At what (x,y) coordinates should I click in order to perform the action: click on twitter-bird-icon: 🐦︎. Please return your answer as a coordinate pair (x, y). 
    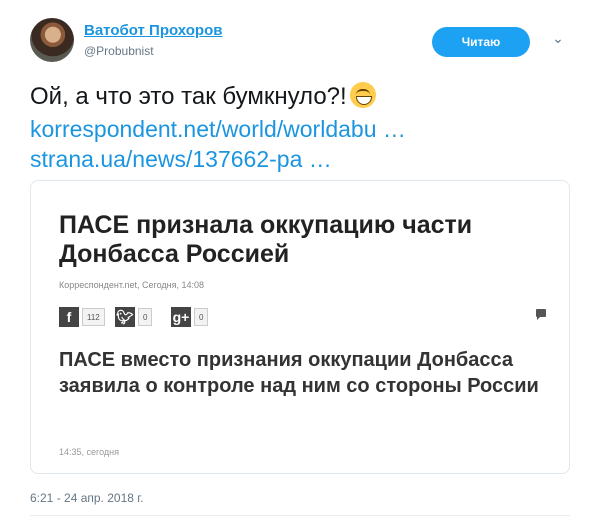
    Looking at the image, I should click on (125, 317).